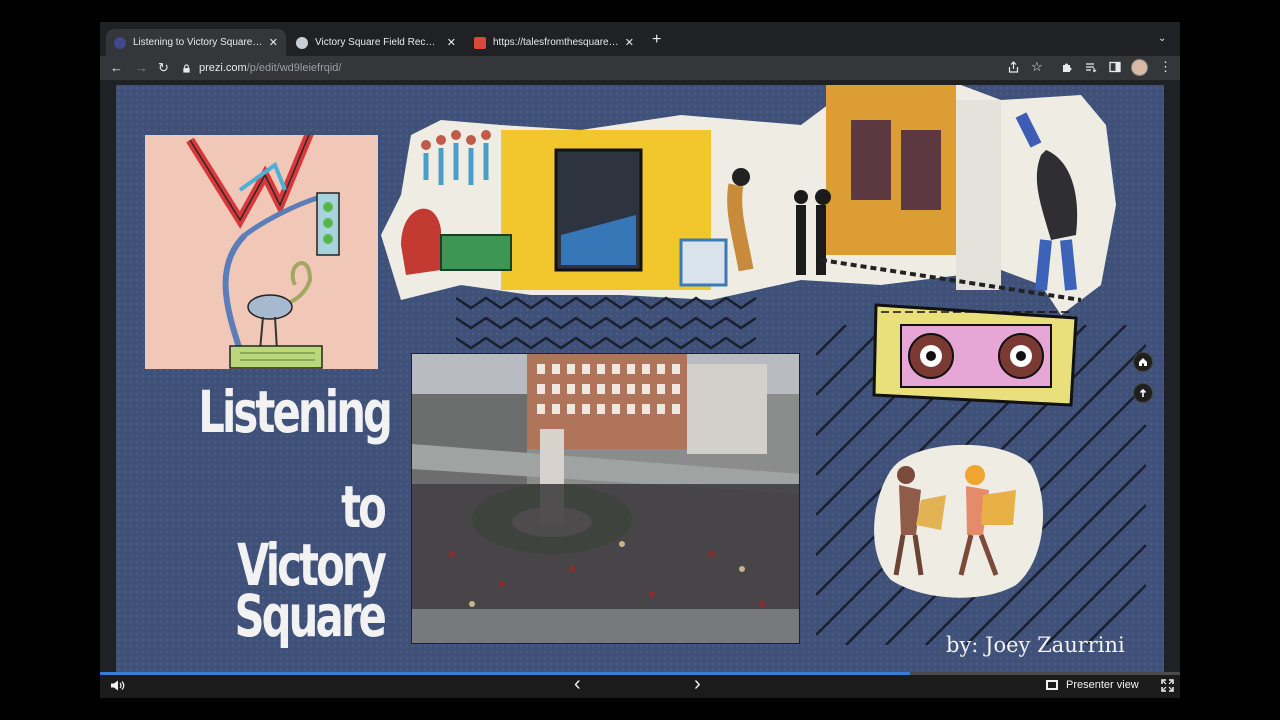  Describe the element at coordinates (480, 42) in the screenshot. I see `site-favicon-icon` at that location.